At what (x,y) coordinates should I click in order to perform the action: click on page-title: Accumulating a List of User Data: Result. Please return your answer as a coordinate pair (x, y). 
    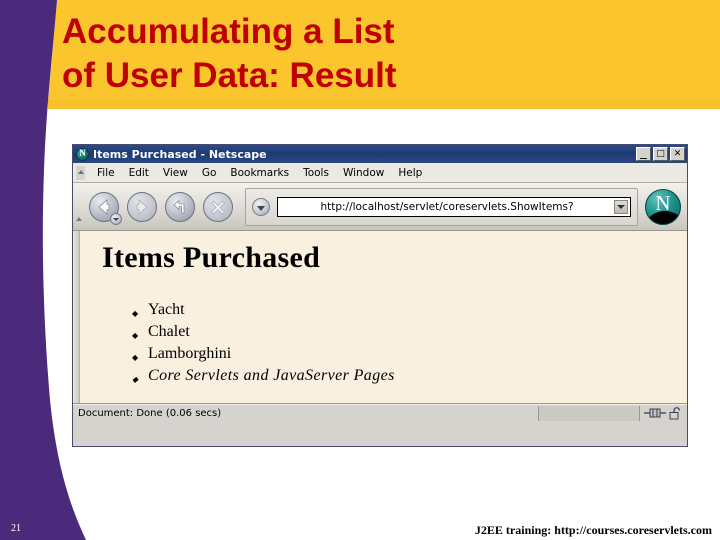
    Looking at the image, I should click on (362, 54).